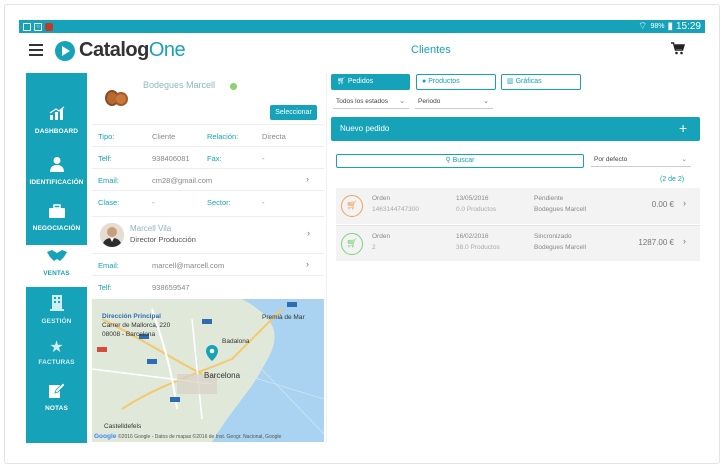 This screenshot has width=725, height=468. I want to click on clase-label: Clase:, so click(109, 202).